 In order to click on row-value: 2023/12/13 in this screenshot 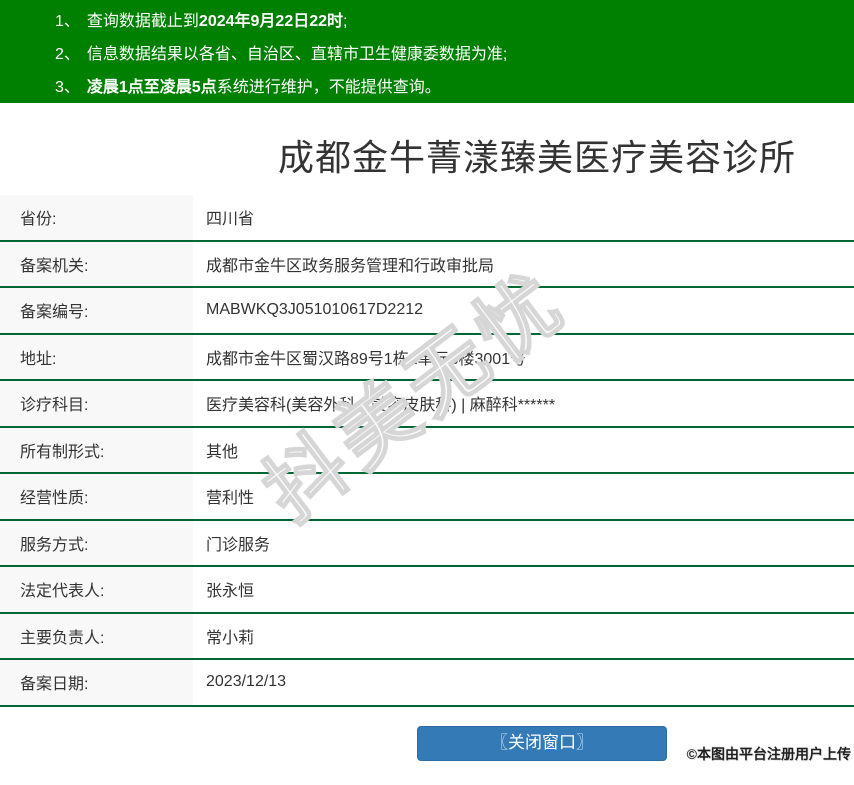, I will do `click(246, 682)`.